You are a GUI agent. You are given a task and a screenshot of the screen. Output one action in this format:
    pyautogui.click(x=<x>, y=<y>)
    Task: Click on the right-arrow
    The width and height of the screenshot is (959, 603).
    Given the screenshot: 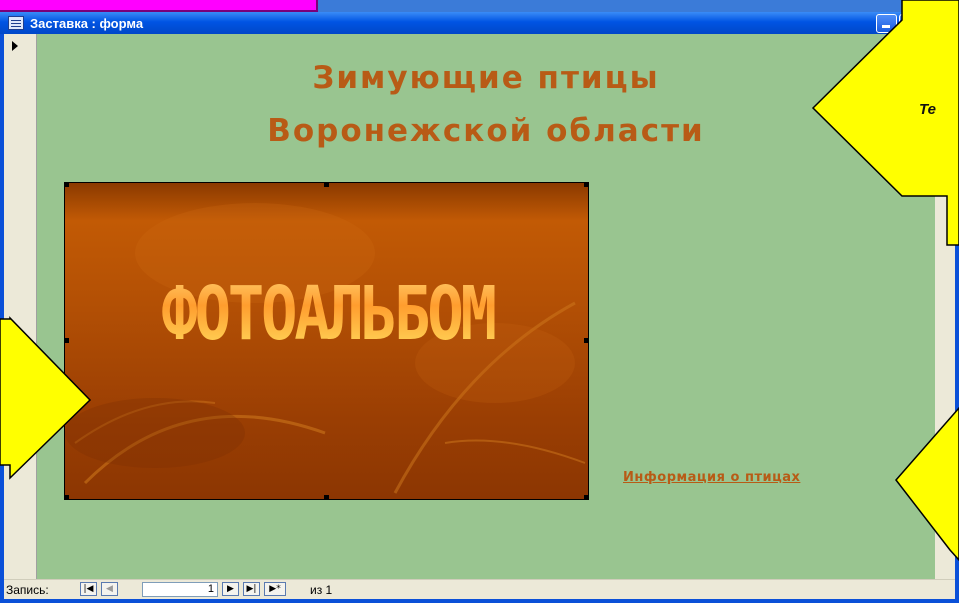 What is the action you would take?
    pyautogui.click(x=927, y=484)
    